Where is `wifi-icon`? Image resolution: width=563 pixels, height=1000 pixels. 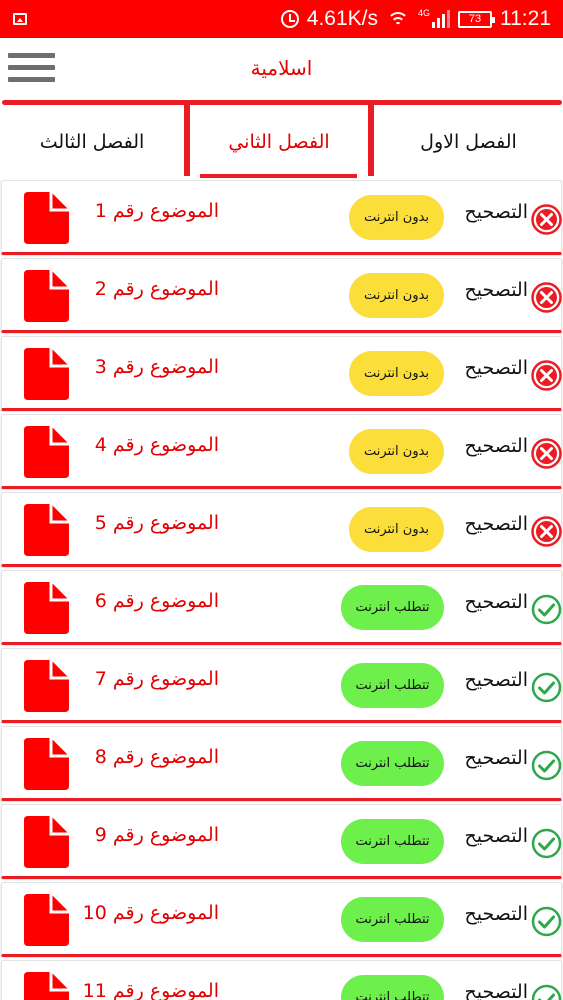
wifi-icon is located at coordinates (398, 19).